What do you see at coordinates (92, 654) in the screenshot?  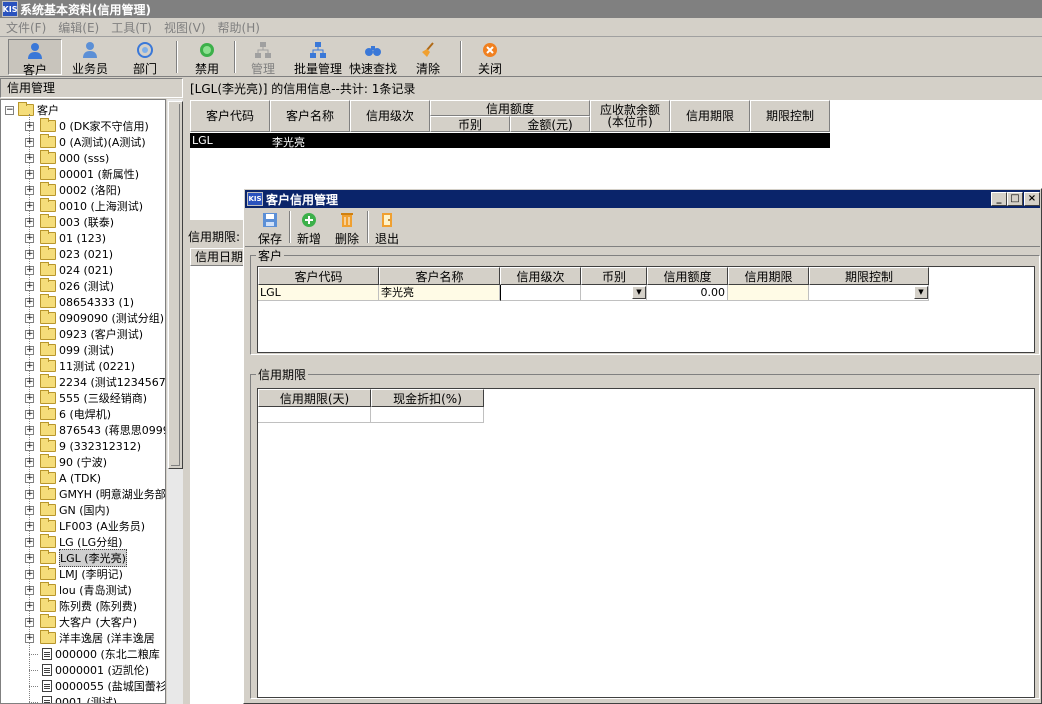 I see `tree-node: 000000 (东北二粮库` at bounding box center [92, 654].